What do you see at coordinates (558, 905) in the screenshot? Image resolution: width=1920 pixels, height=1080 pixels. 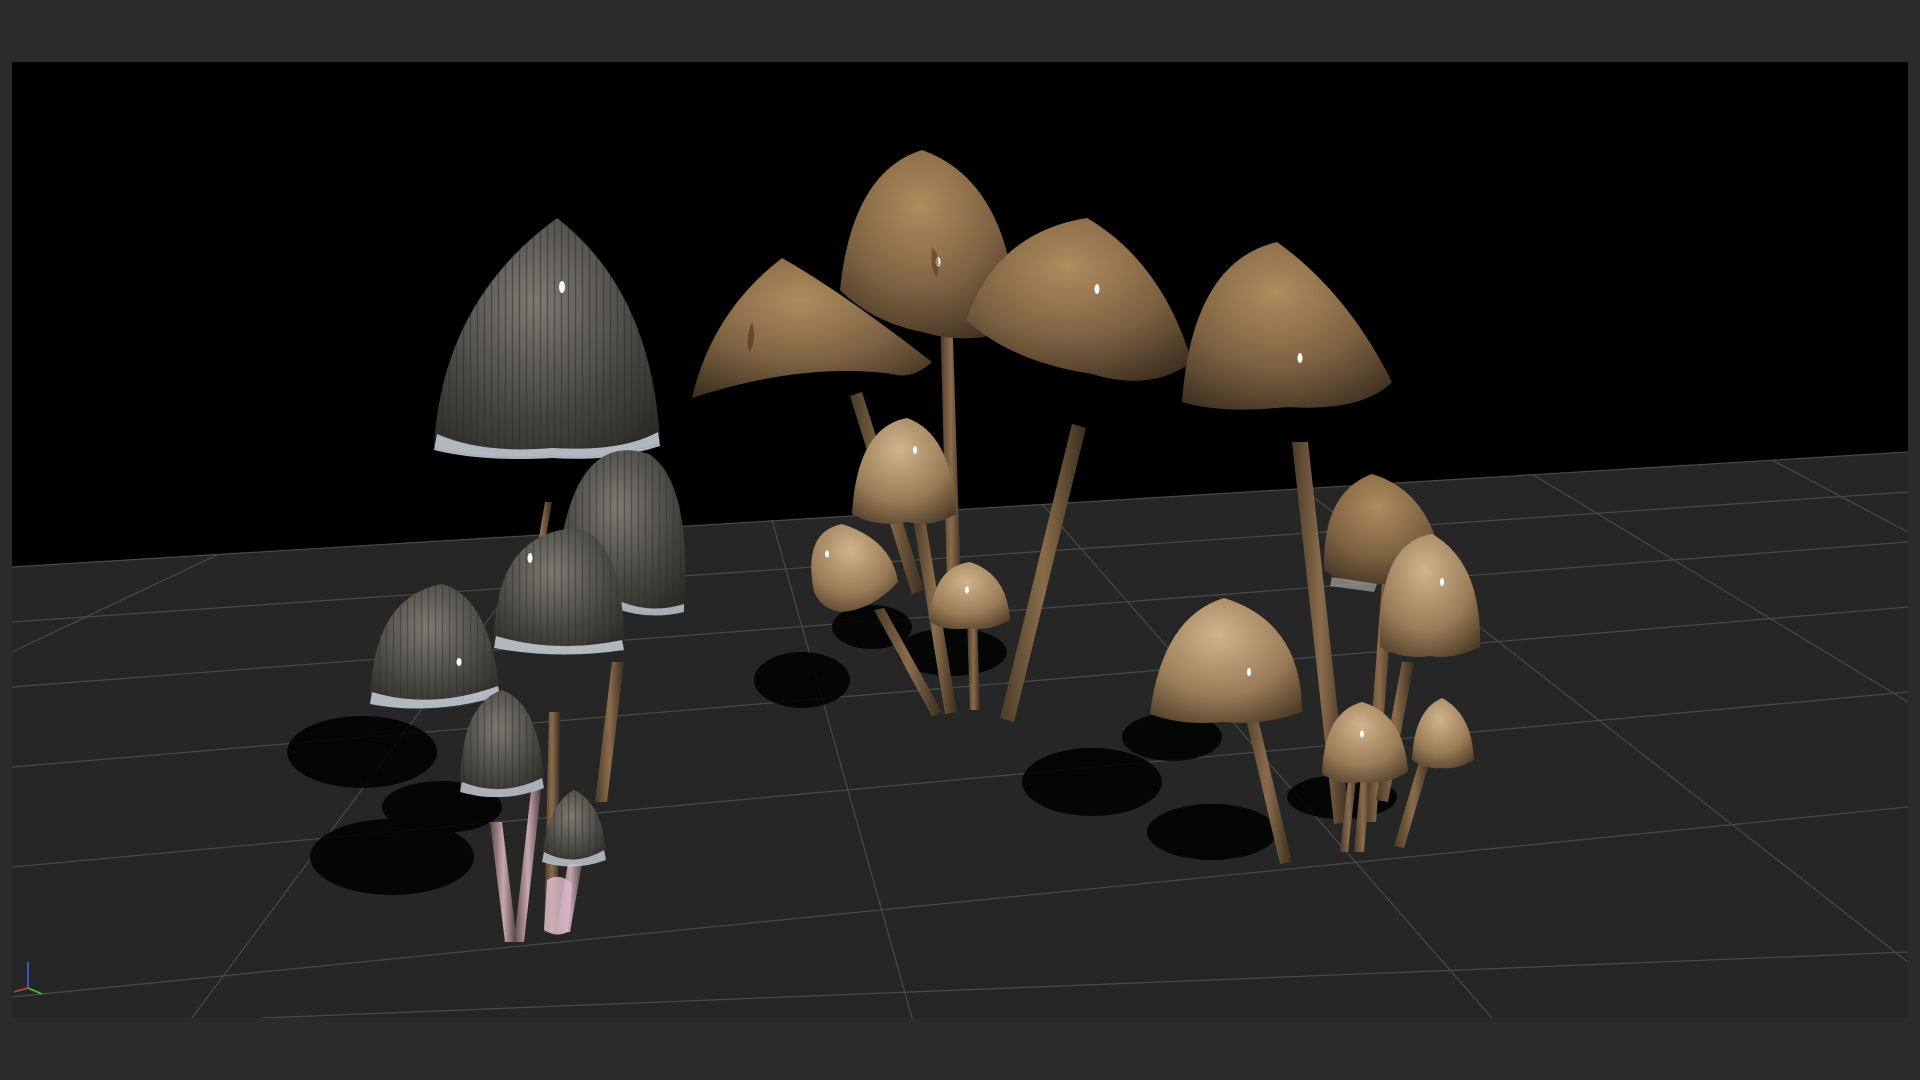 I see `mushroom-stem-base` at bounding box center [558, 905].